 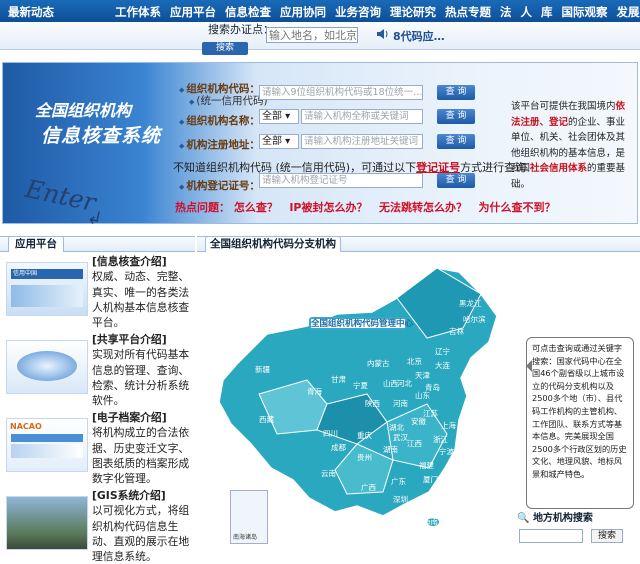 What do you see at coordinates (328, 473) in the screenshot?
I see `province-label: 云南` at bounding box center [328, 473].